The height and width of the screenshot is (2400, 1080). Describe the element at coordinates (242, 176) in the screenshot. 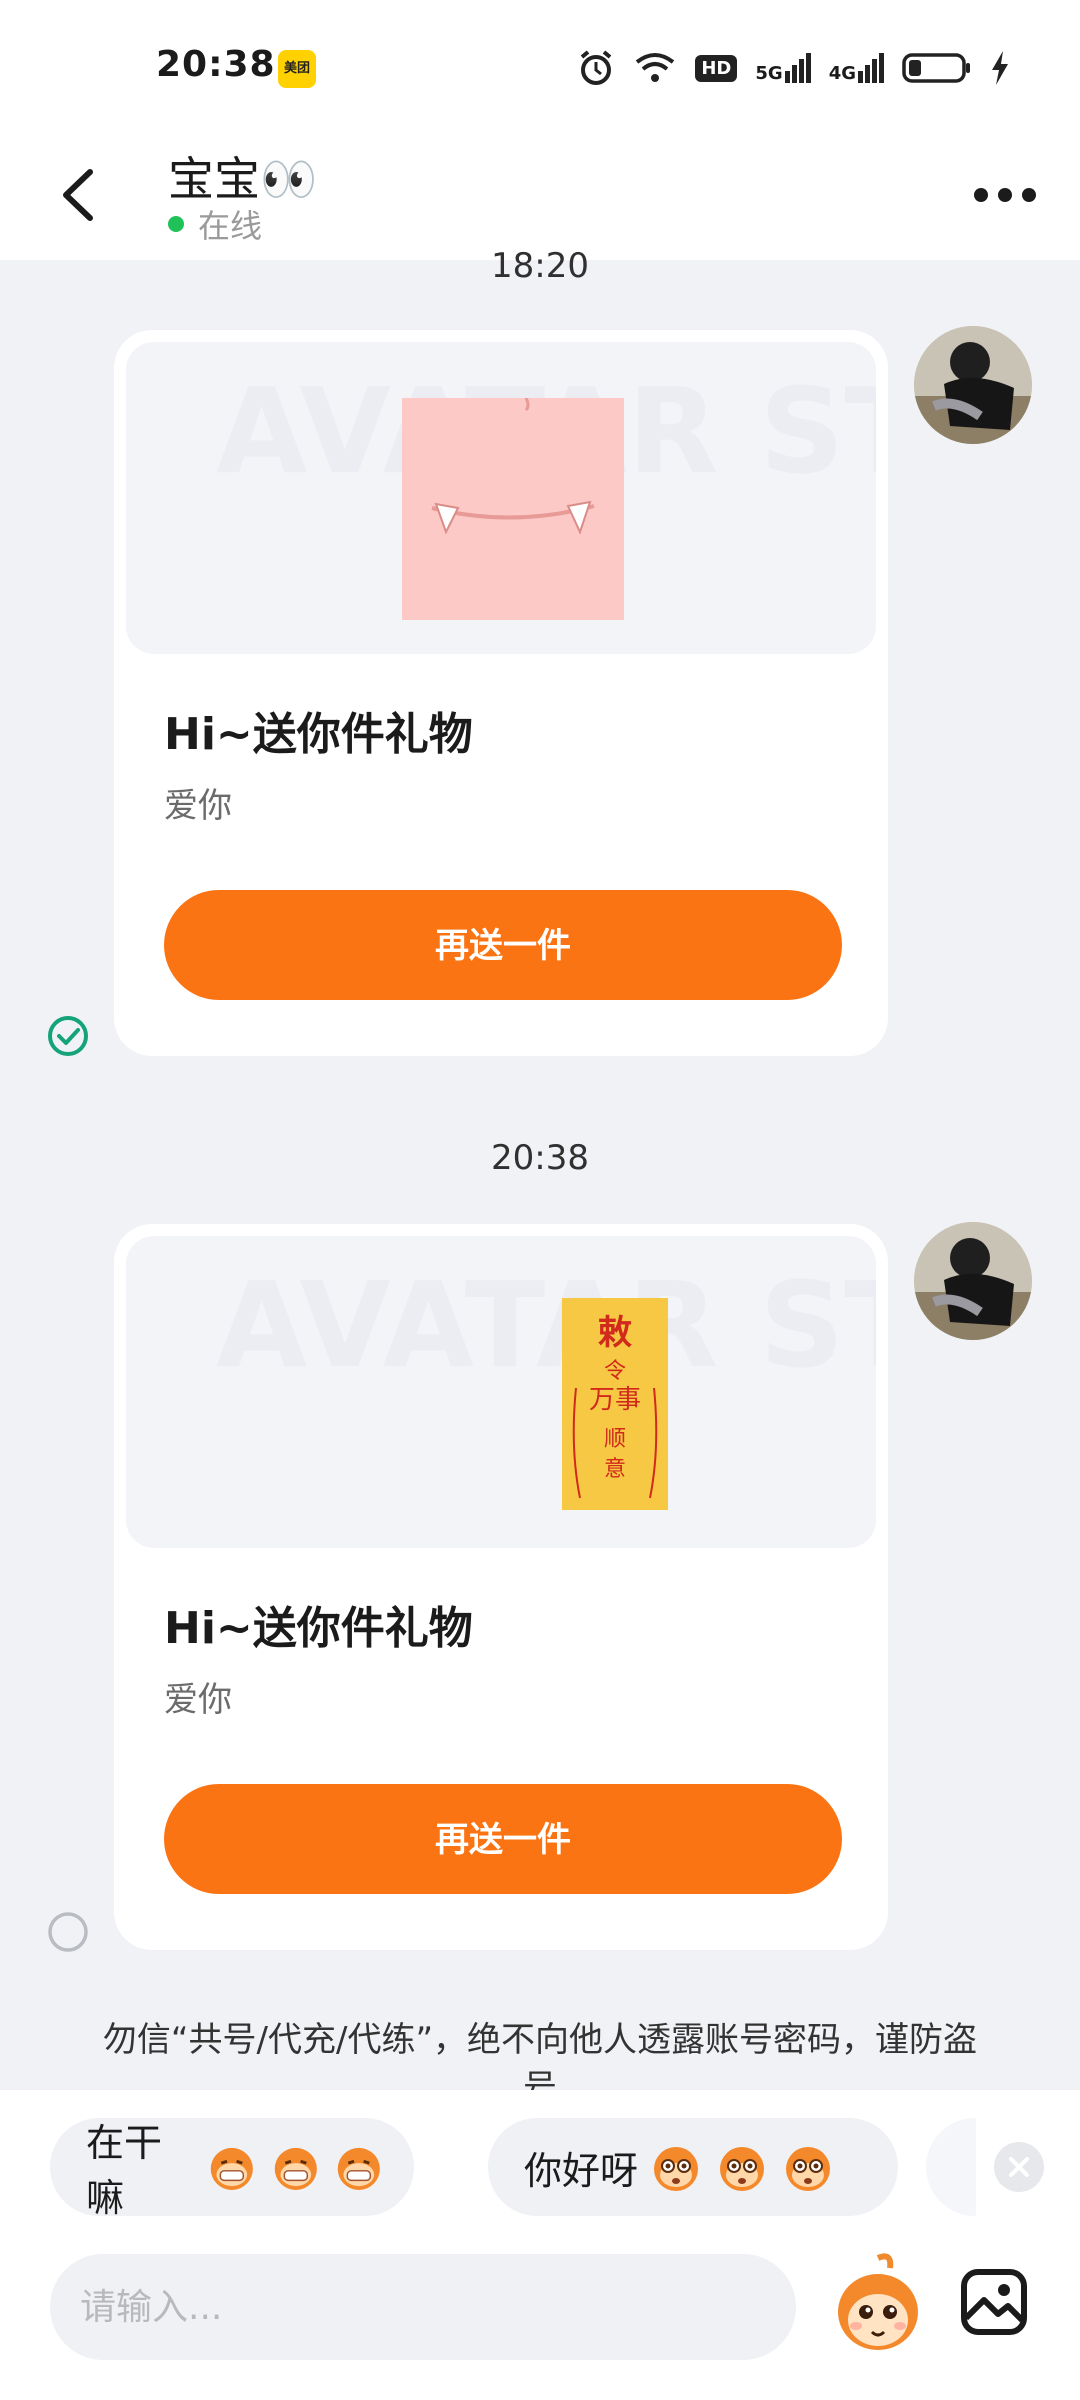

I see `contact-name: 宝宝👀` at that location.